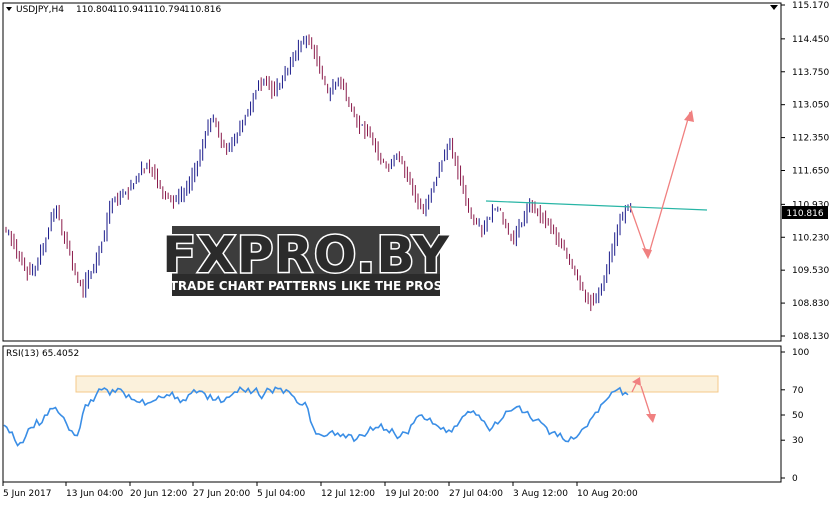 The width and height of the screenshot is (830, 508). I want to click on ohlc-open: 110.804, so click(94, 10).